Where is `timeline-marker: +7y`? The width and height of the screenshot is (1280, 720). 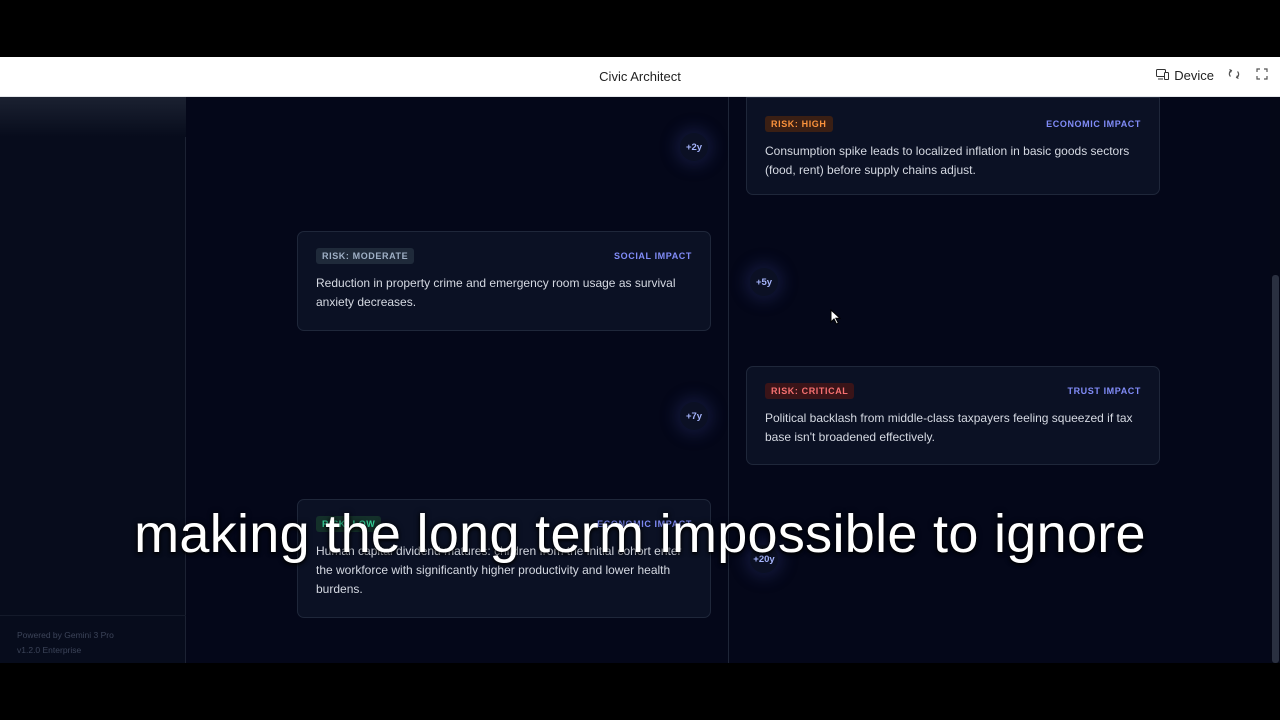
timeline-marker: +7y is located at coordinates (694, 416).